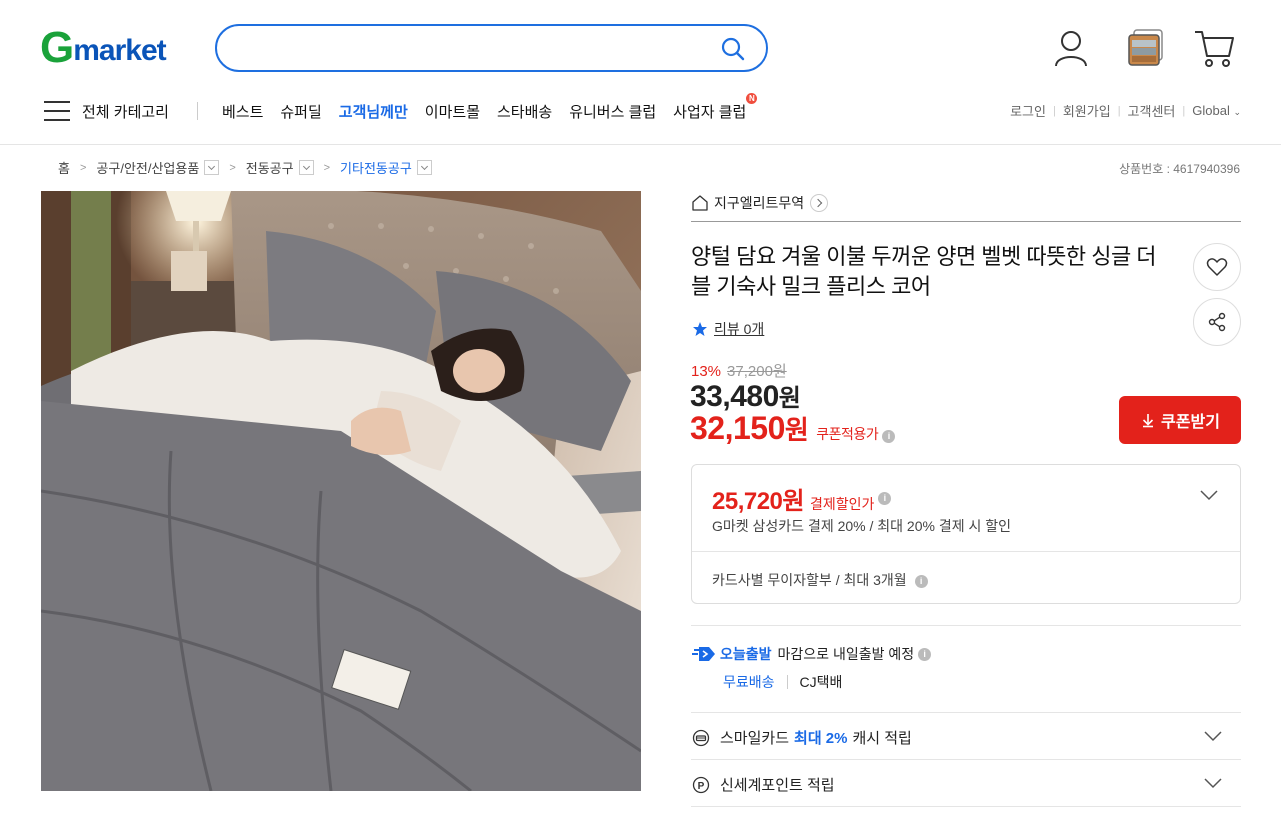  What do you see at coordinates (1190, 422) in the screenshot?
I see `get-coupon-label: 쿠폰받기` at bounding box center [1190, 422].